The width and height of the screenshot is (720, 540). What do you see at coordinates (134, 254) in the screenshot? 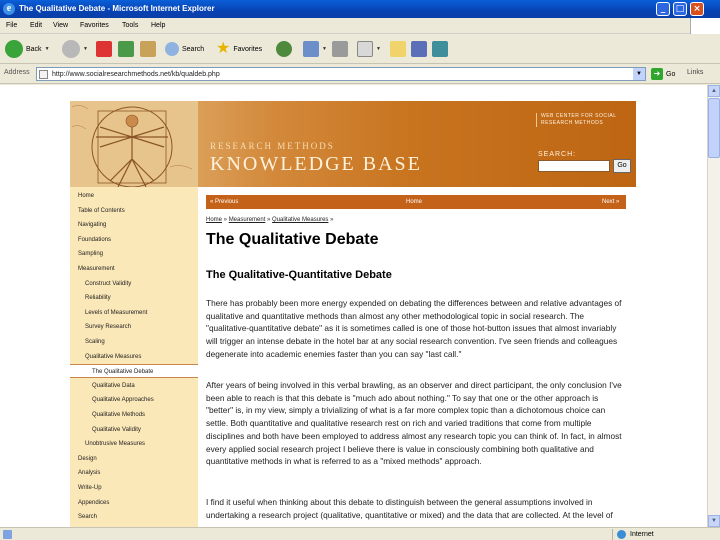
I see `sidebar-item-sampling: Sampling` at bounding box center [134, 254].